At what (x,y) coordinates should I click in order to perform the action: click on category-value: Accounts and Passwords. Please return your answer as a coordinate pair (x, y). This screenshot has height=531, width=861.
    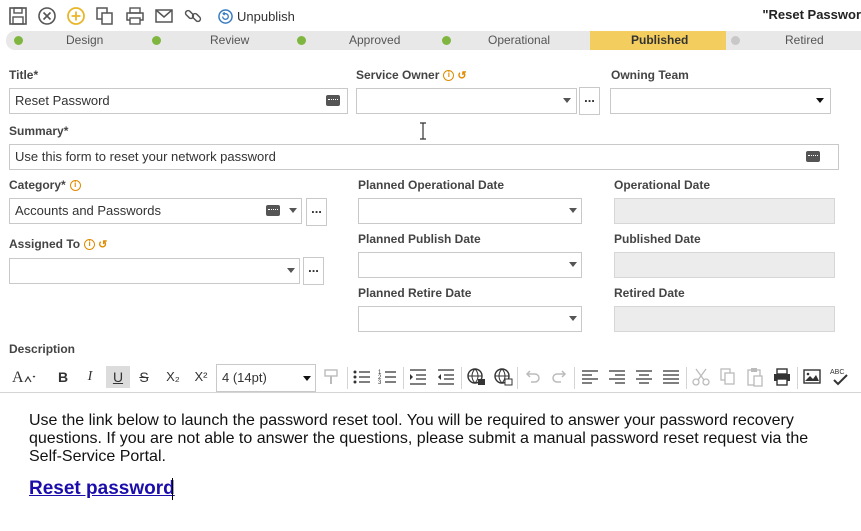
    Looking at the image, I should click on (88, 210).